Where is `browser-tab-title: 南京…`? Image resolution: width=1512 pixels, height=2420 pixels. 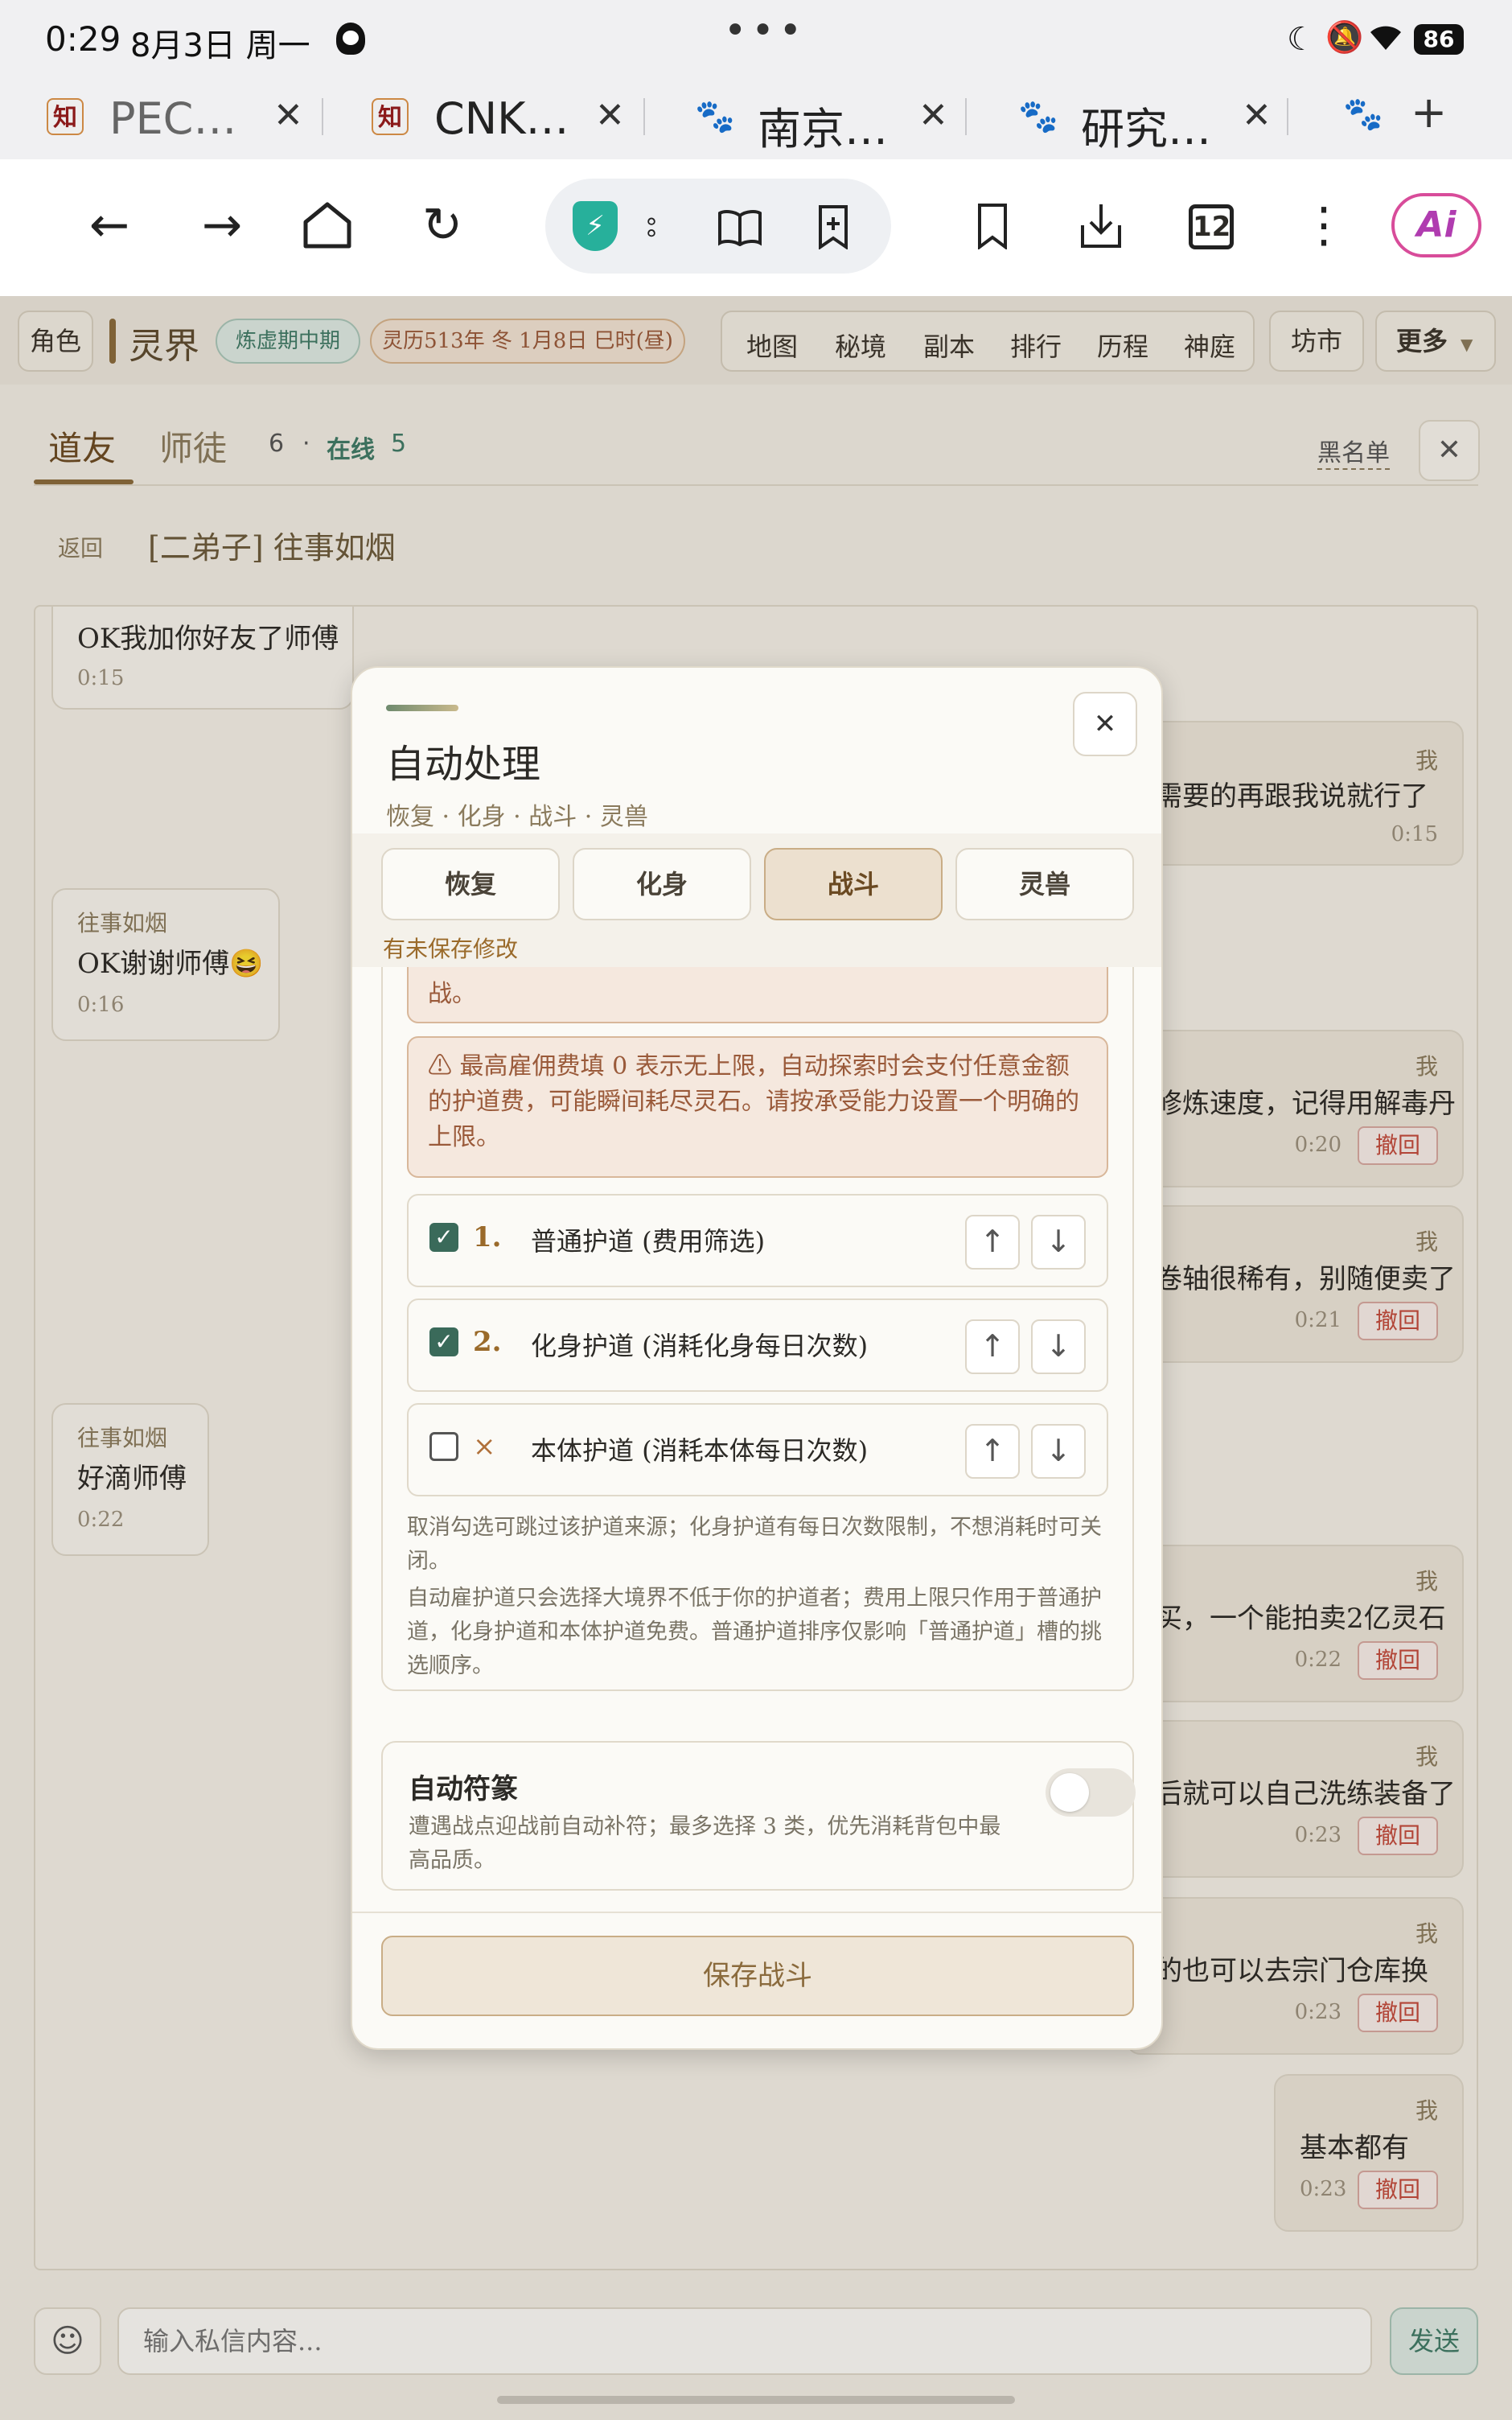 browser-tab-title: 南京… is located at coordinates (823, 129).